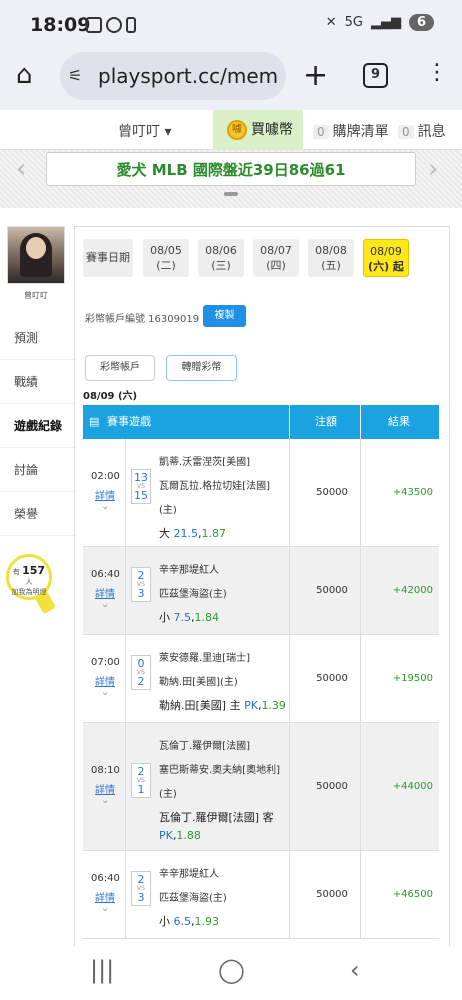 This screenshot has width=462, height=1000. Describe the element at coordinates (16, 572) in the screenshot. I see `bulb-prefix: 有` at that location.